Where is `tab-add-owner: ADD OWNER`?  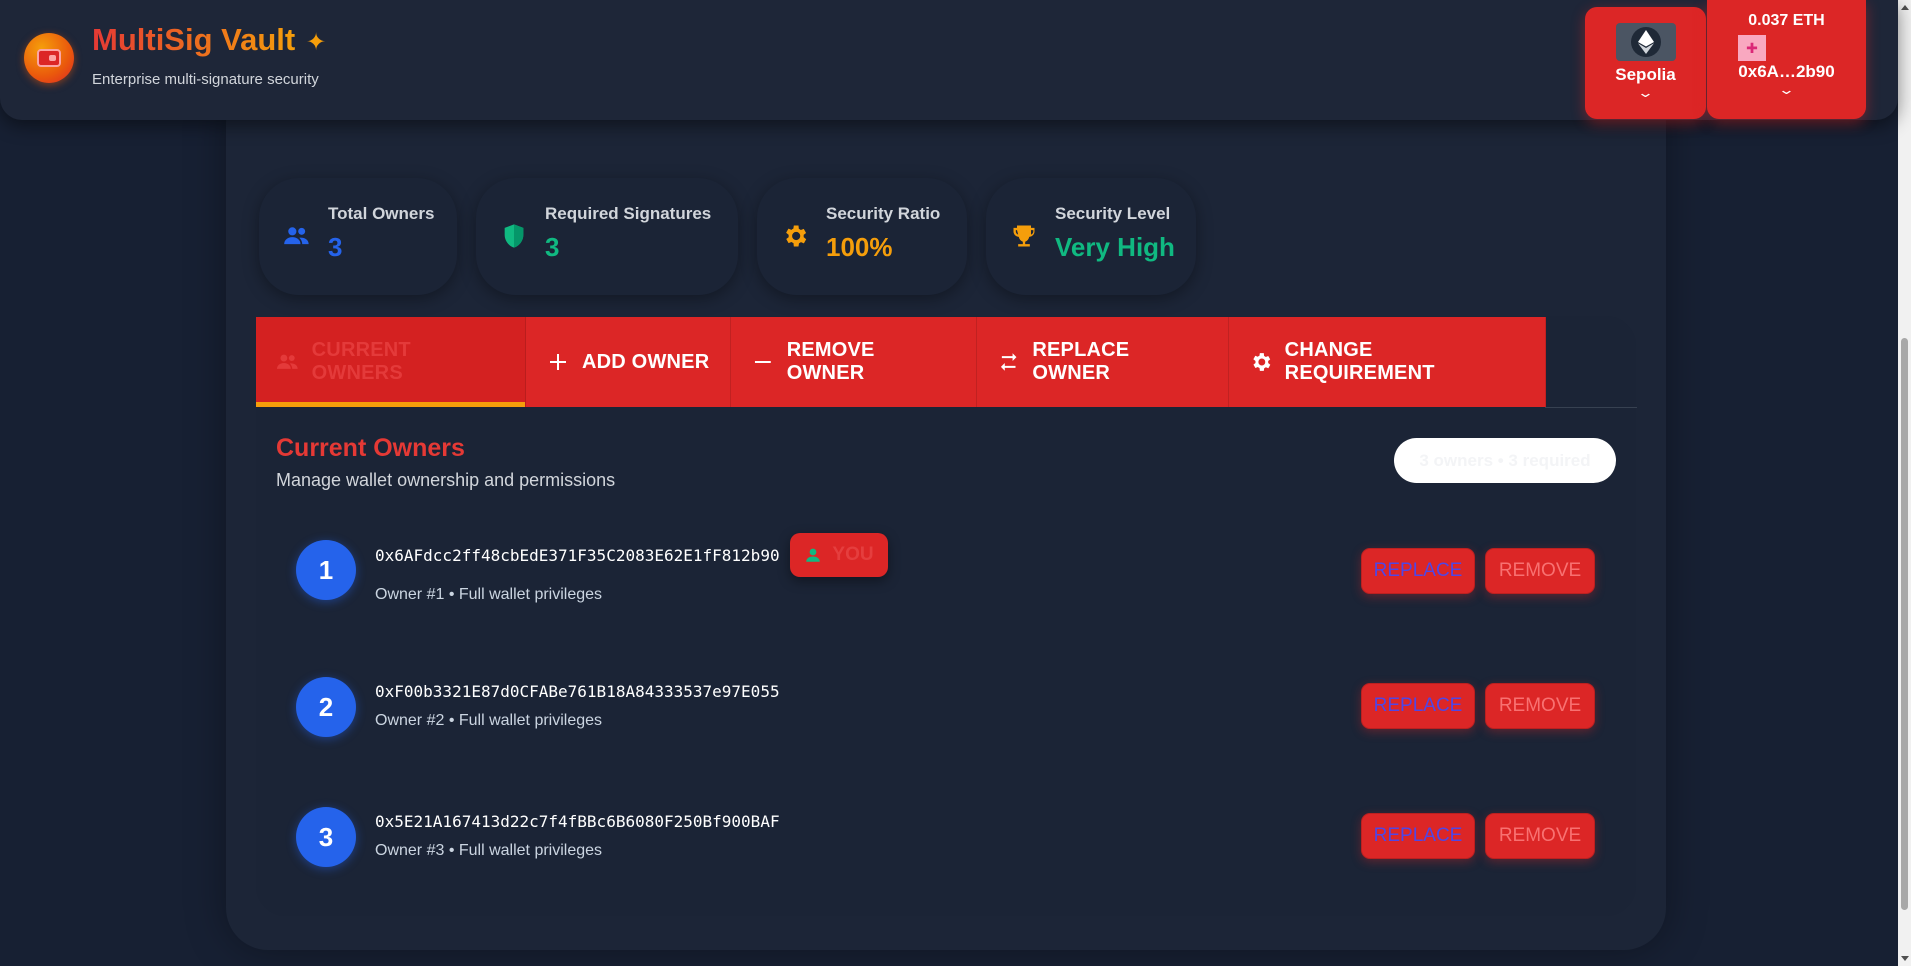 tab-add-owner: ADD OWNER is located at coordinates (628, 362).